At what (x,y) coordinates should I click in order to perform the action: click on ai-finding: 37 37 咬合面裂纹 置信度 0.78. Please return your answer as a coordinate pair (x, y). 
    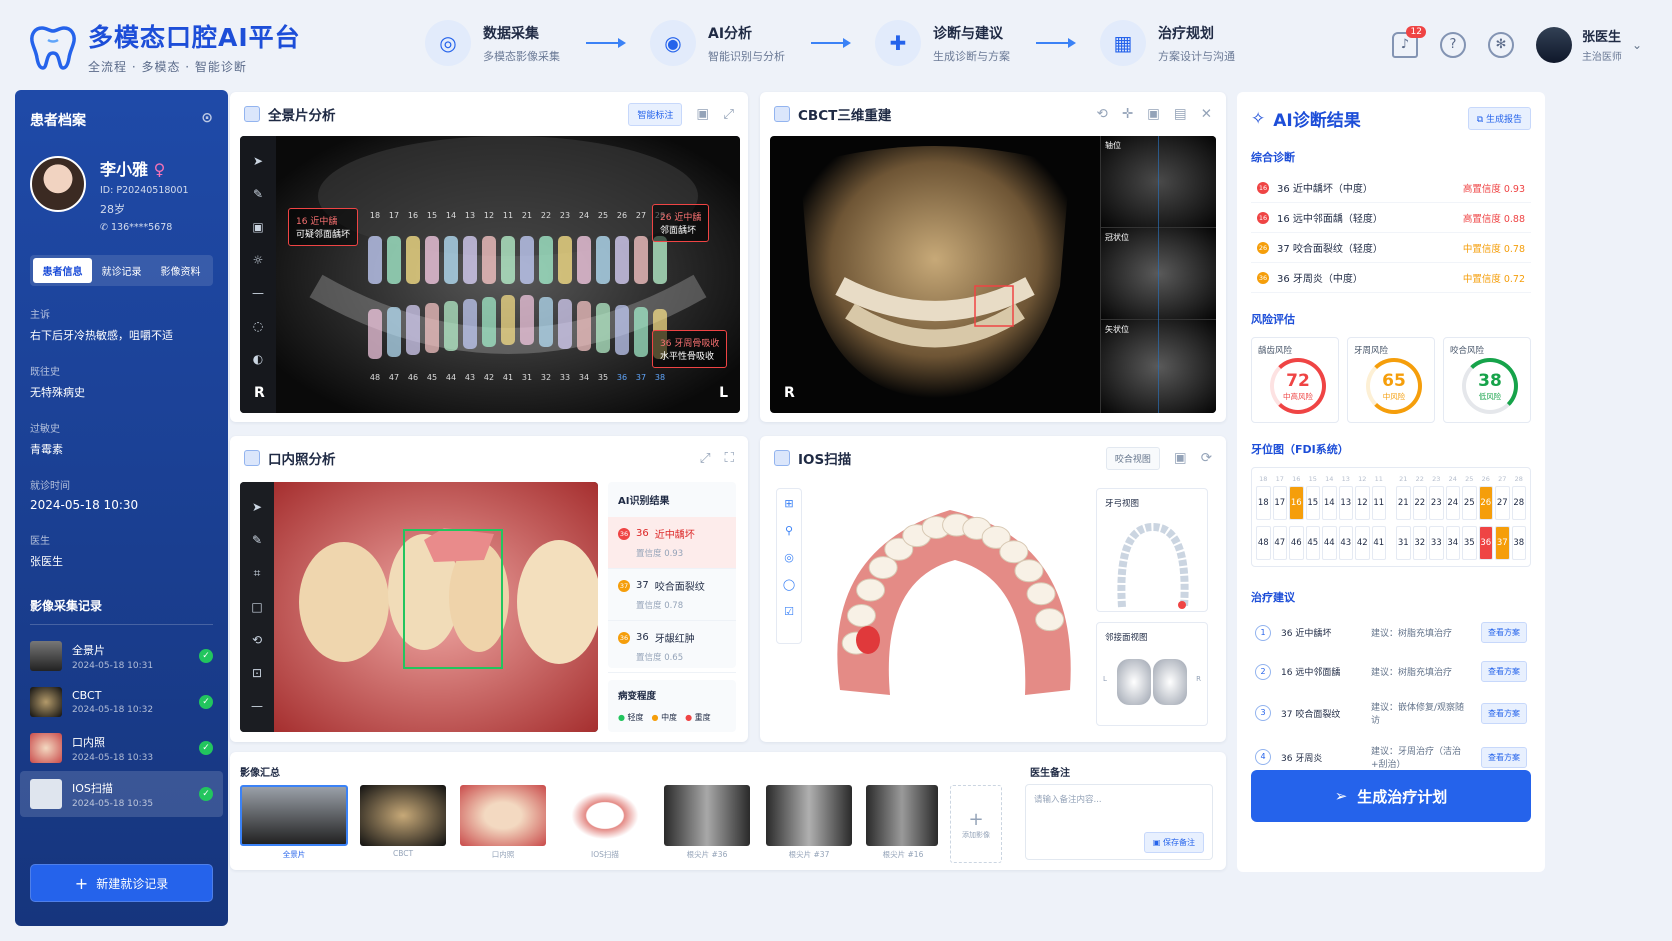
    Looking at the image, I should click on (672, 595).